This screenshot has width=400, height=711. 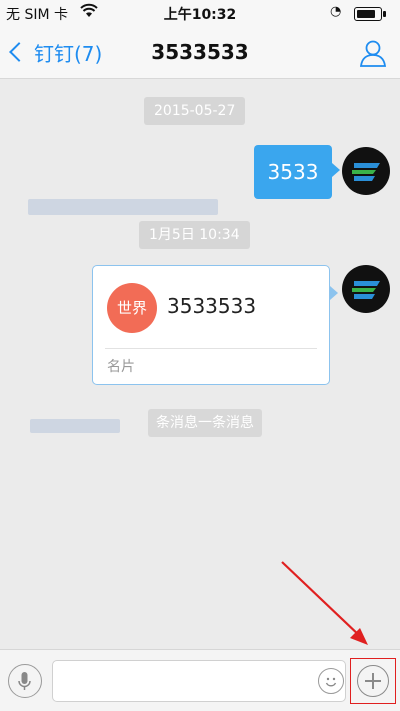 I want to click on chat-title: 3533533, so click(x=200, y=52).